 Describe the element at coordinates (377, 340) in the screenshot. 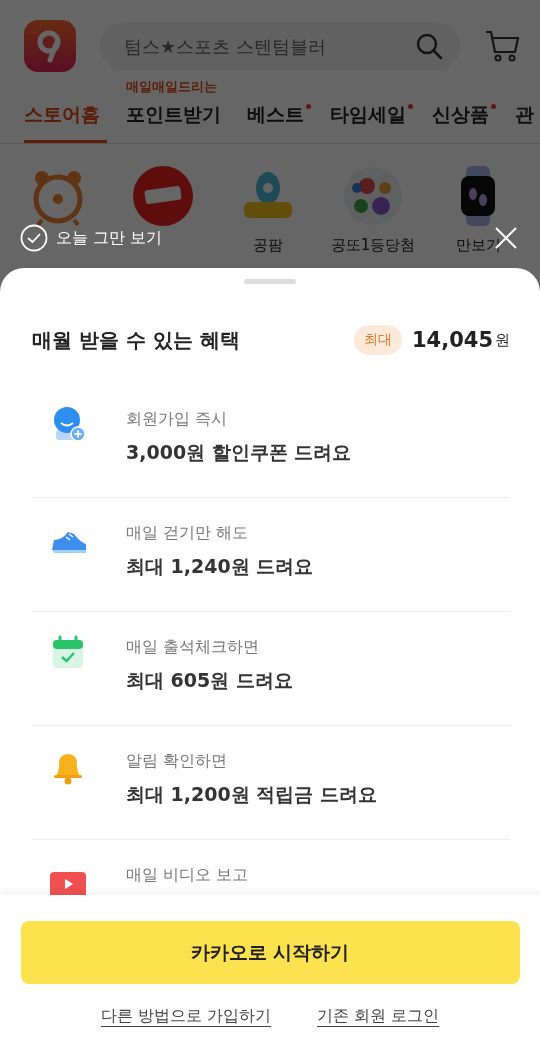

I see `max-badge: 최대` at that location.